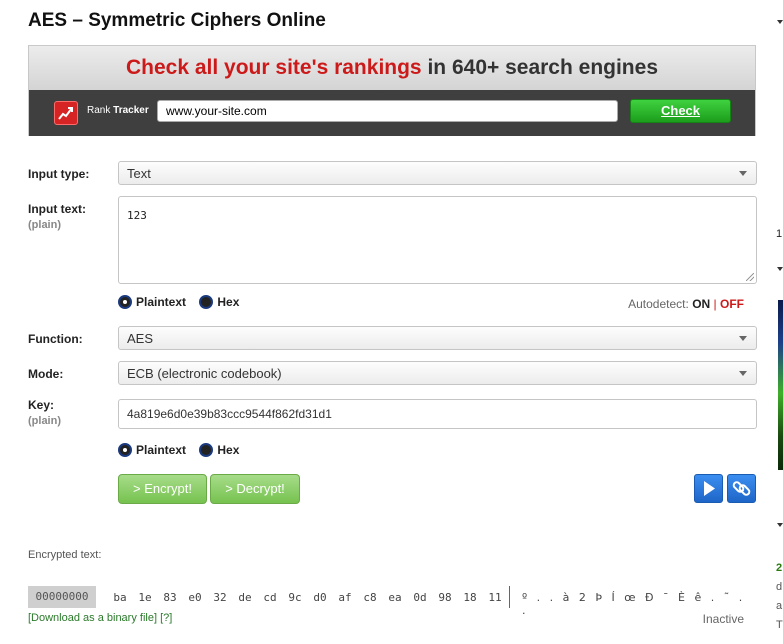  Describe the element at coordinates (166, 618) in the screenshot. I see `download-help-link: [?]` at that location.